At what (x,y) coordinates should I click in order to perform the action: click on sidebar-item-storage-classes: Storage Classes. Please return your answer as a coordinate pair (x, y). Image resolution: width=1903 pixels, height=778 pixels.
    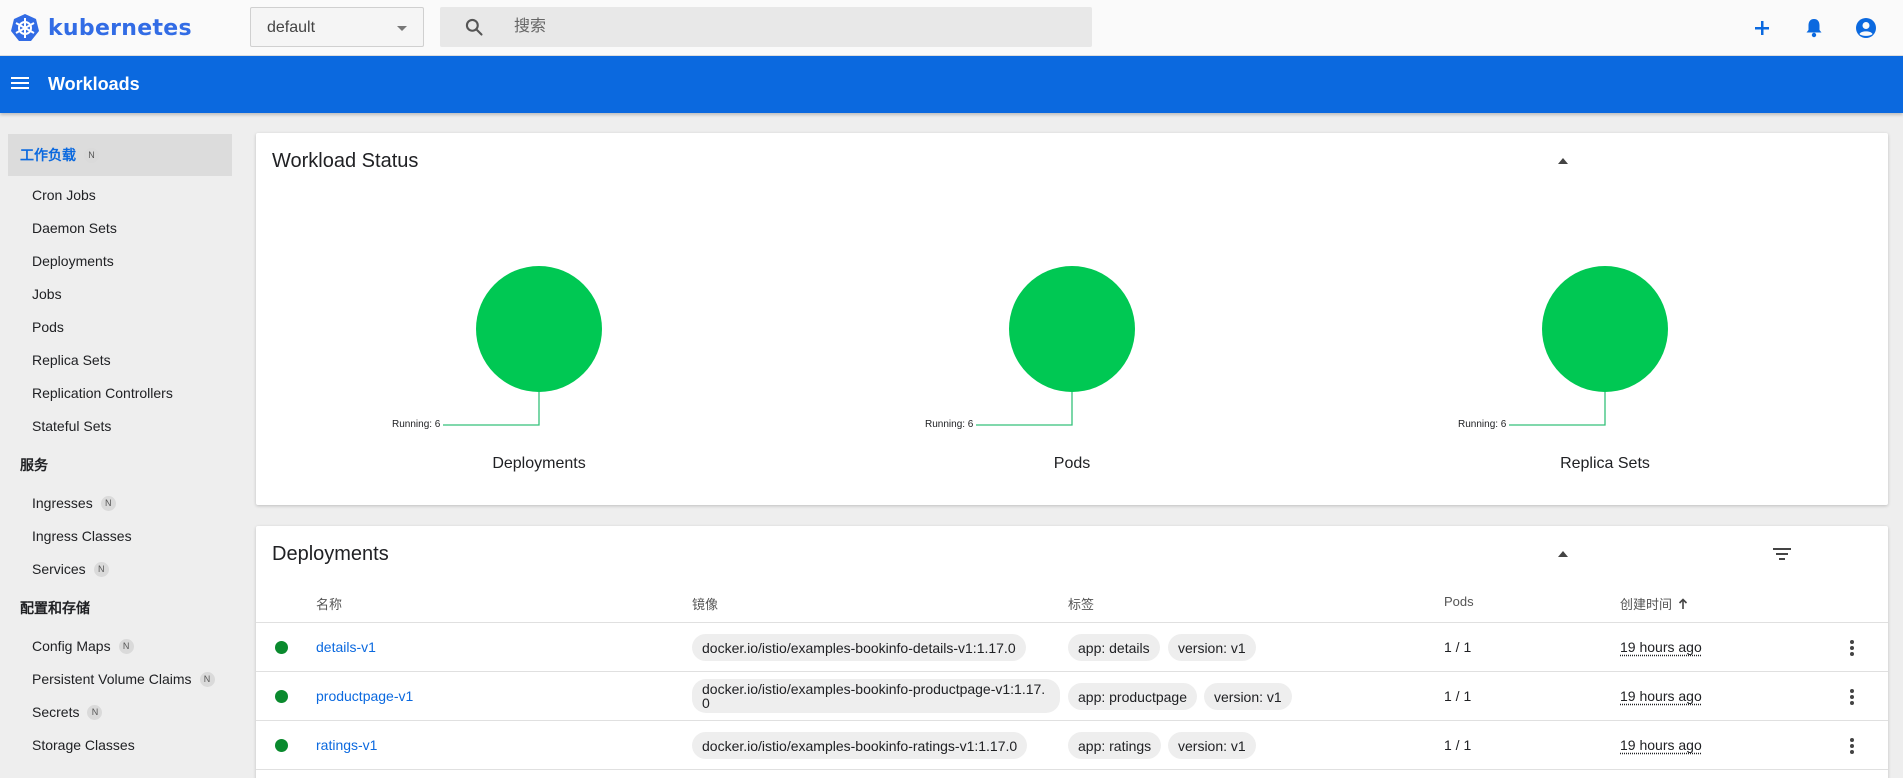
    Looking at the image, I should click on (83, 745).